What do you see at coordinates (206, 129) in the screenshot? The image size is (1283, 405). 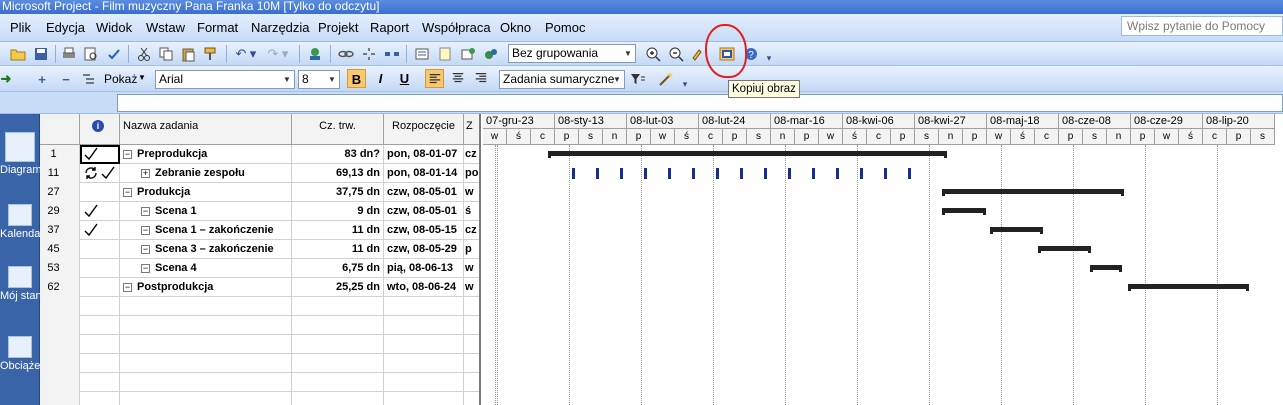 I see `task-name-header: Nazwa zadania` at bounding box center [206, 129].